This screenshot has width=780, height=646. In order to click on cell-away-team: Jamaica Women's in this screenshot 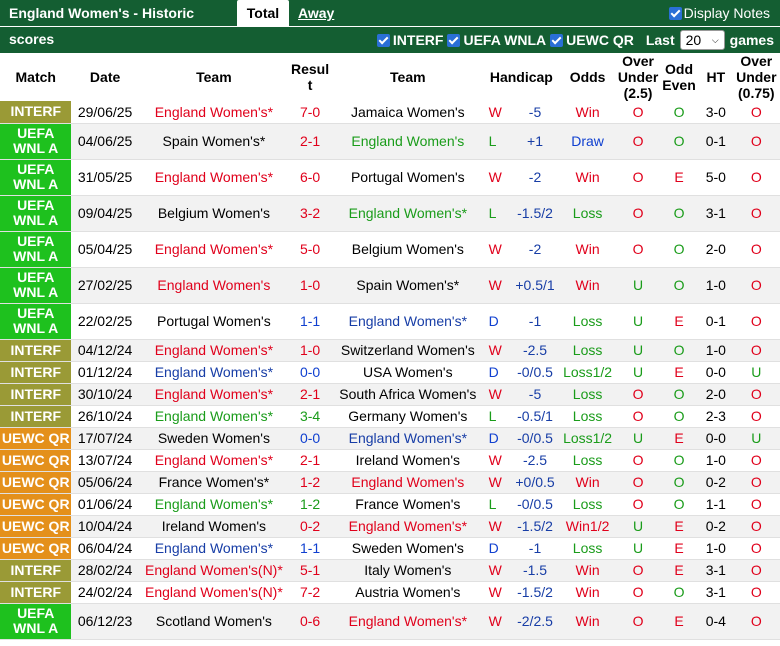, I will do `click(408, 112)`.